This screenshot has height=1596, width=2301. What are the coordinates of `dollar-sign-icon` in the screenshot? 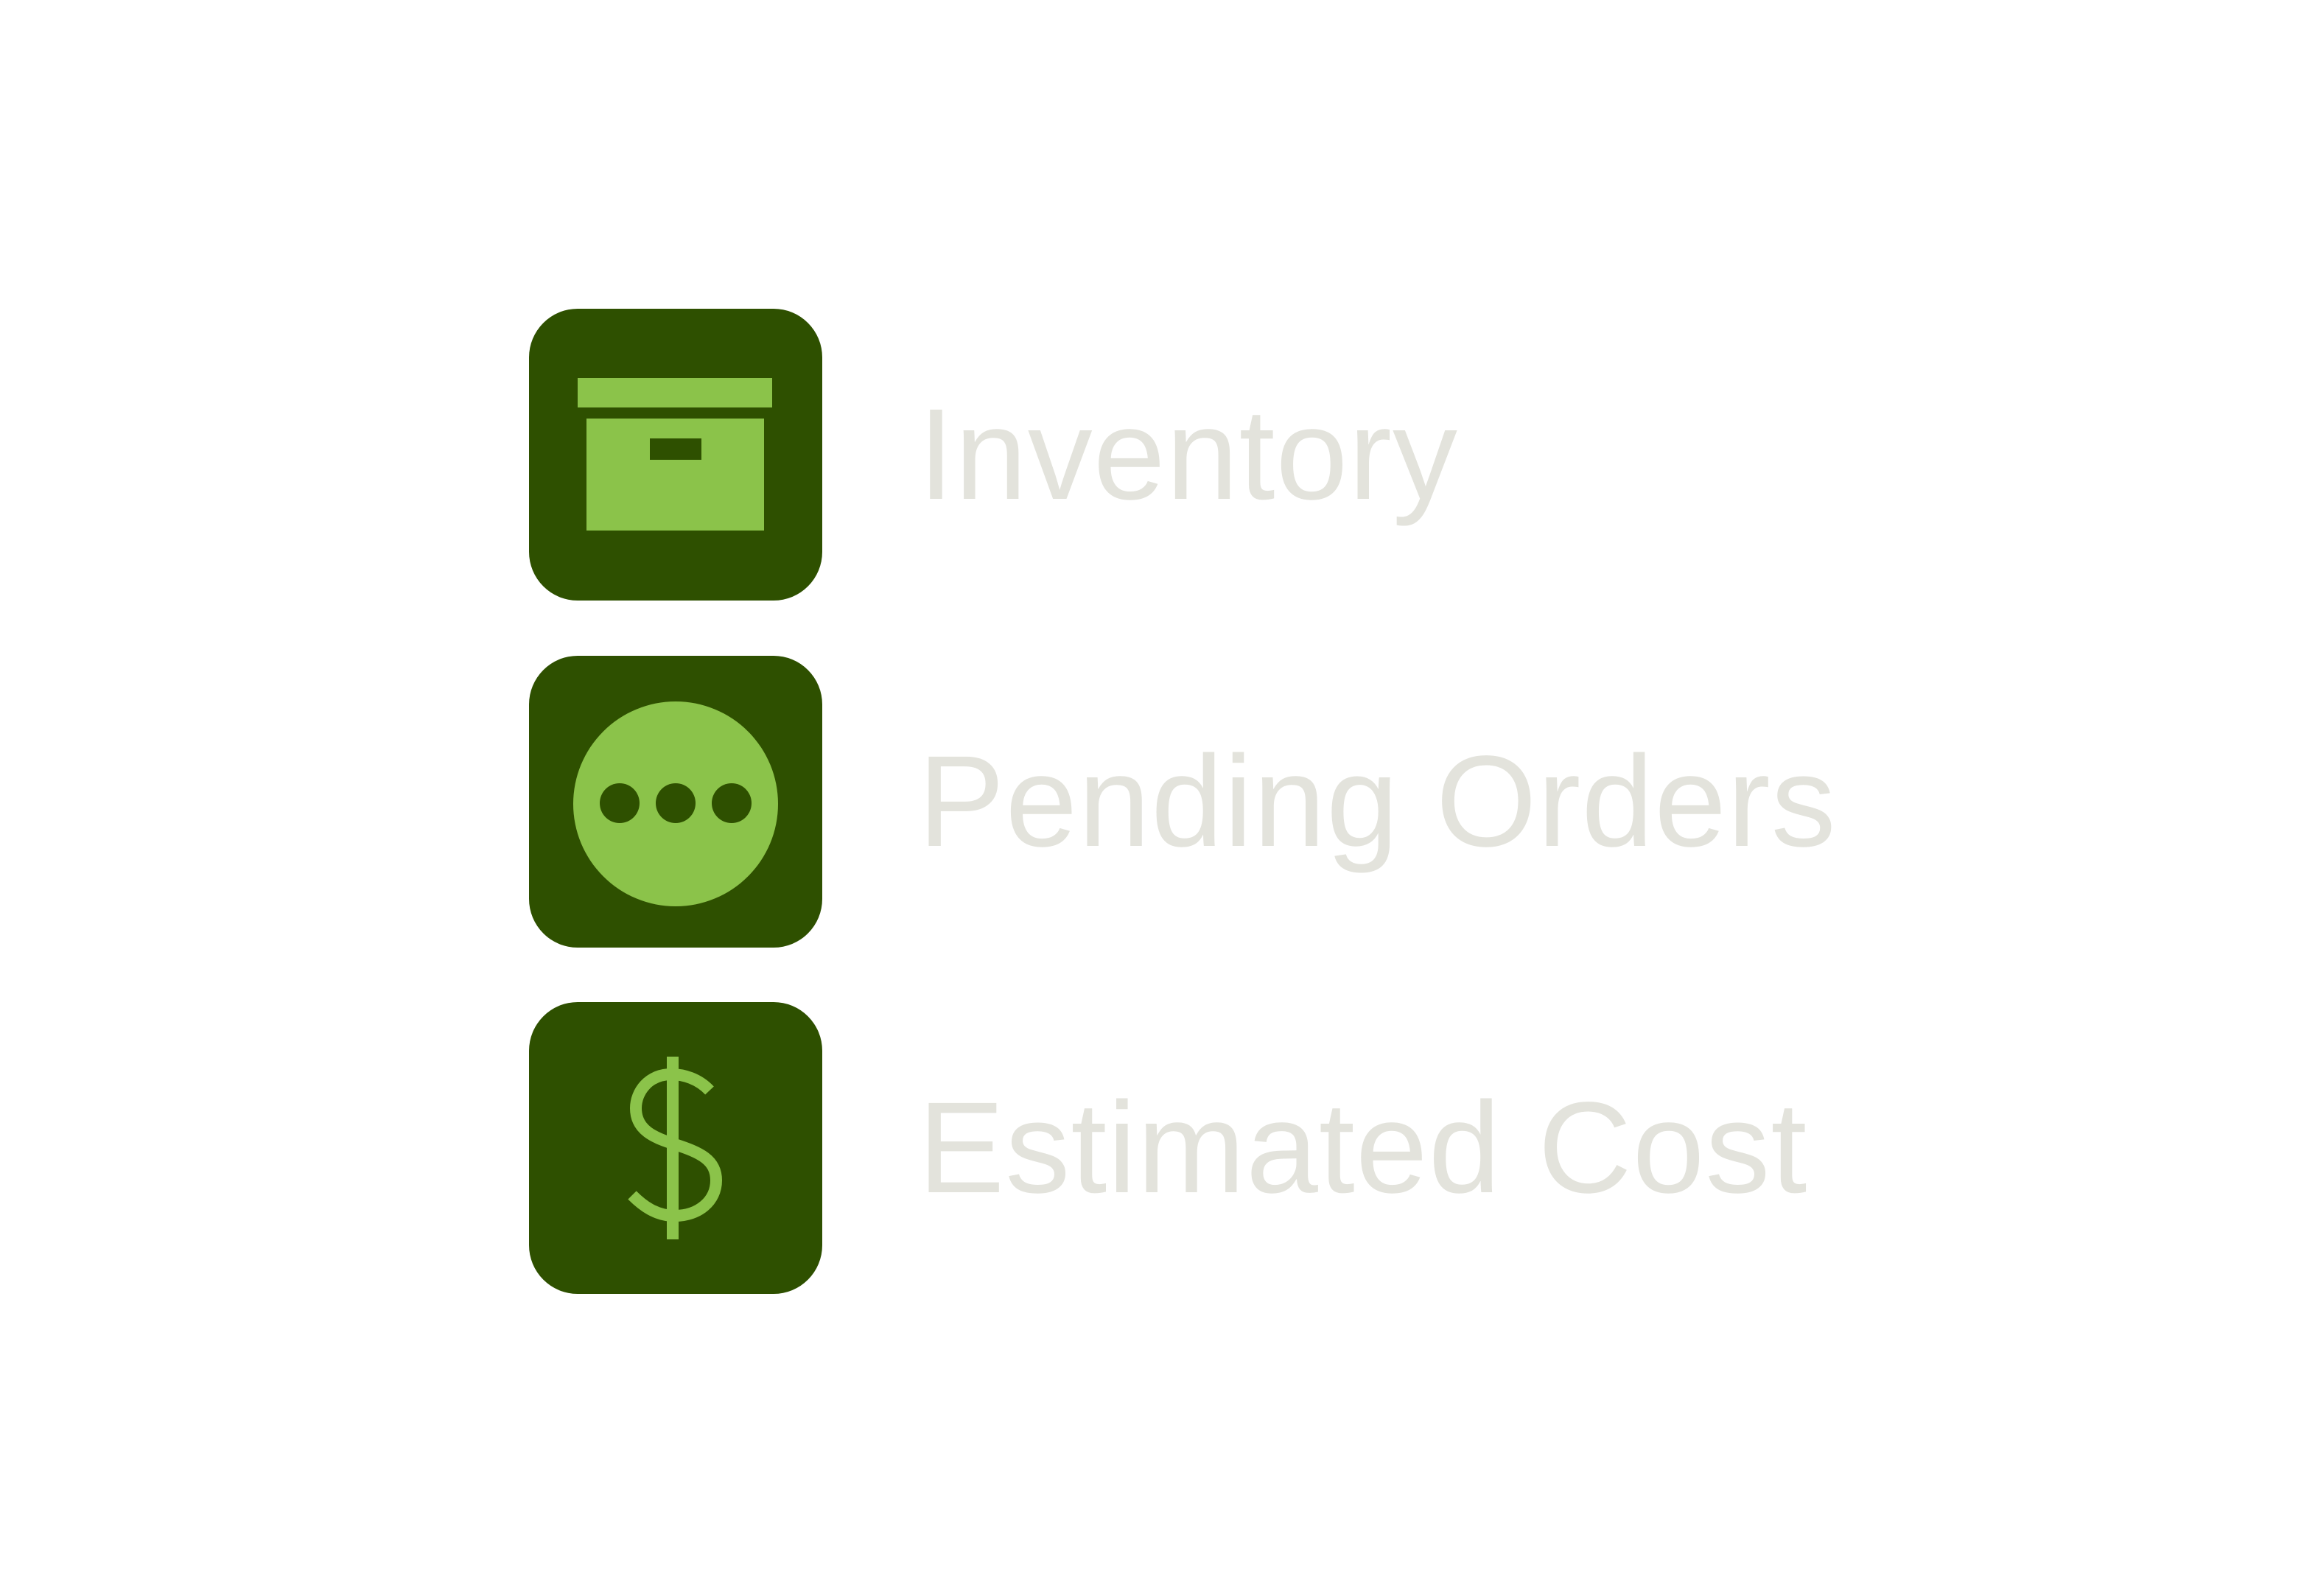 It's located at (675, 1148).